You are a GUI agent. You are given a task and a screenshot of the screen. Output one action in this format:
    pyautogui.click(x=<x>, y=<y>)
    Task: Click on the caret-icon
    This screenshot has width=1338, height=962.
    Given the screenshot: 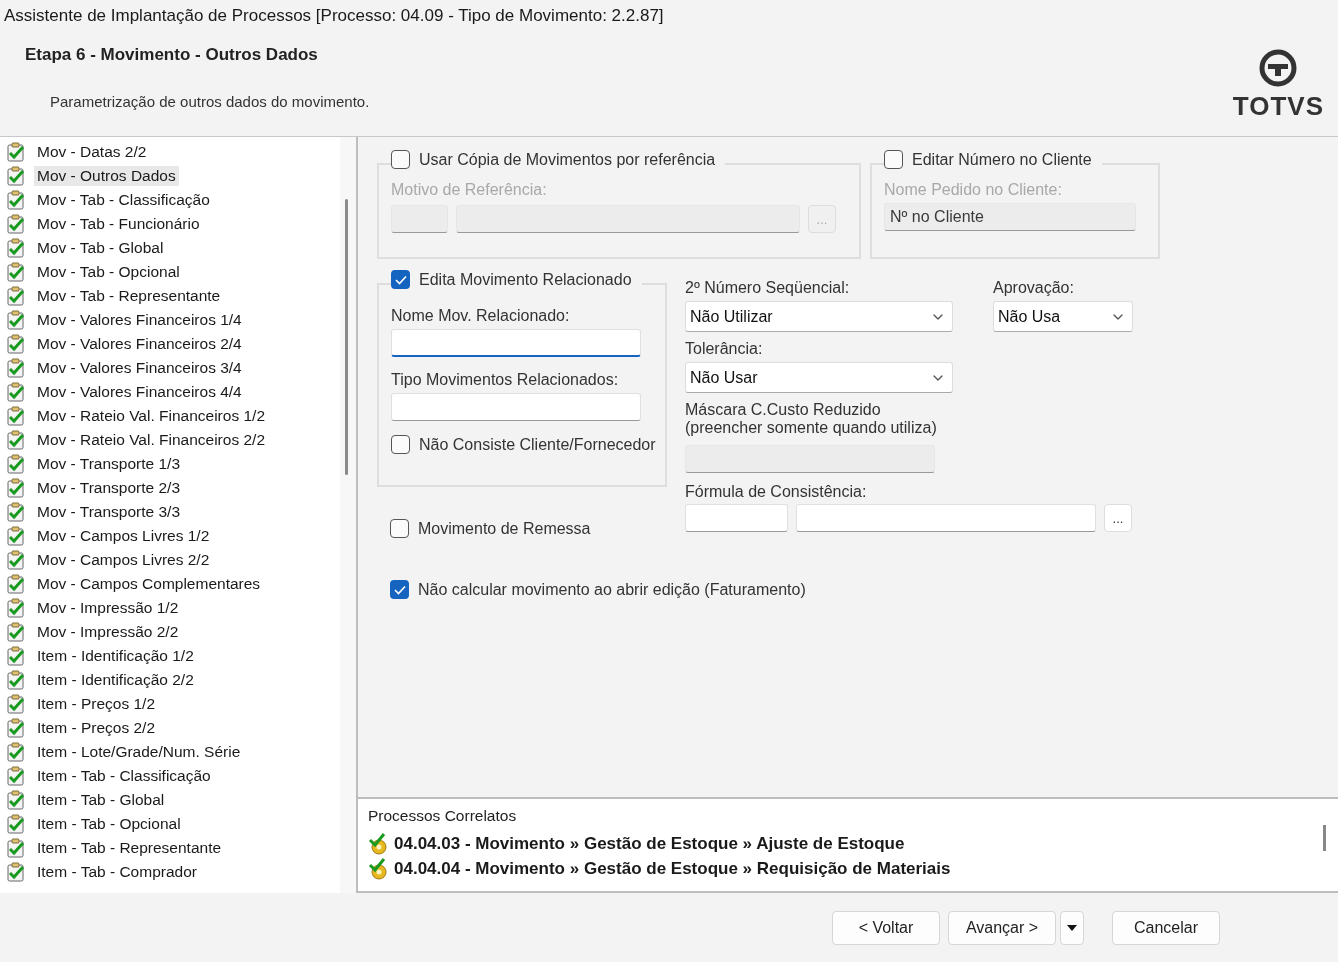 What is the action you would take?
    pyautogui.click(x=1072, y=927)
    